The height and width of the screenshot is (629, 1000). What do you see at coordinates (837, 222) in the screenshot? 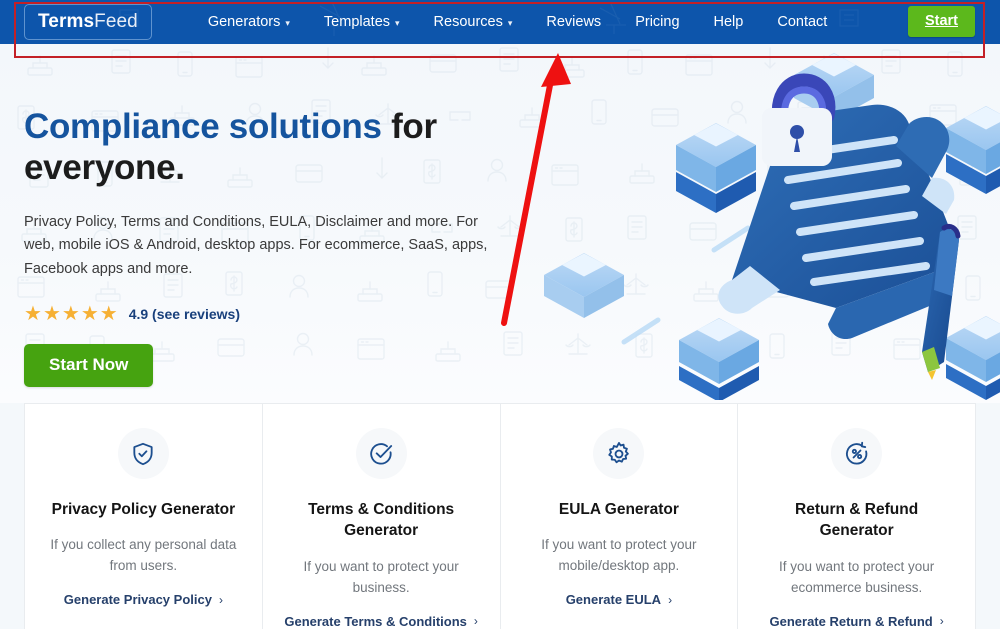
I see `document-scroll` at bounding box center [837, 222].